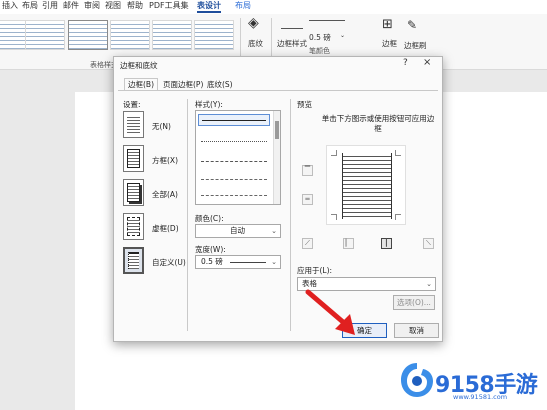 The image size is (547, 410). What do you see at coordinates (315, 270) in the screenshot?
I see `apply-to-label: 应用于(L):` at bounding box center [315, 270].